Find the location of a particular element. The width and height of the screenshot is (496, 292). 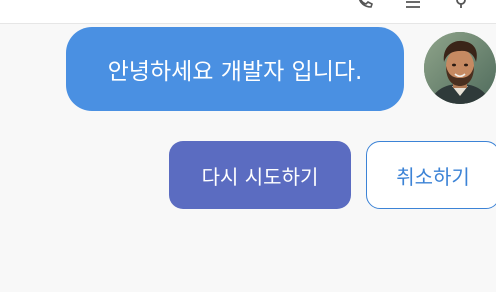

phone-icon is located at coordinates (365, 4).